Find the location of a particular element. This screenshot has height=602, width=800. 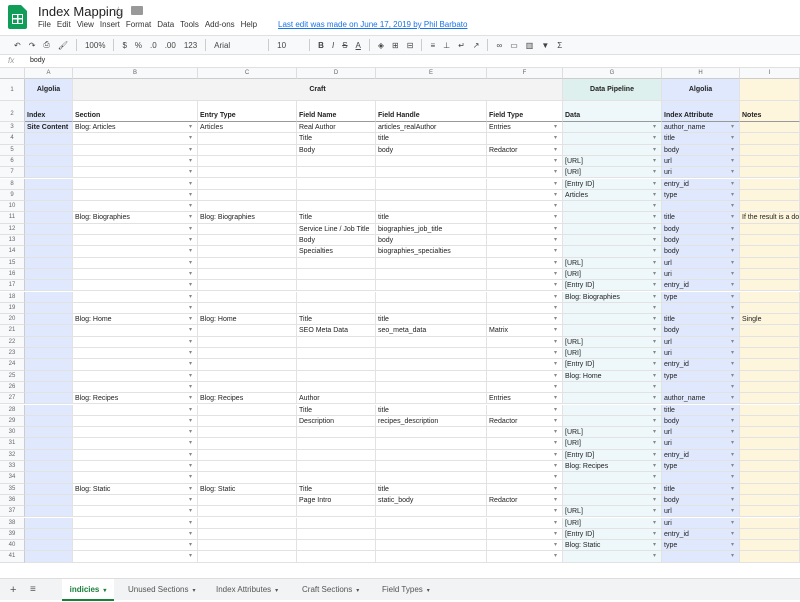

row-header: 2 is located at coordinates (12, 111).